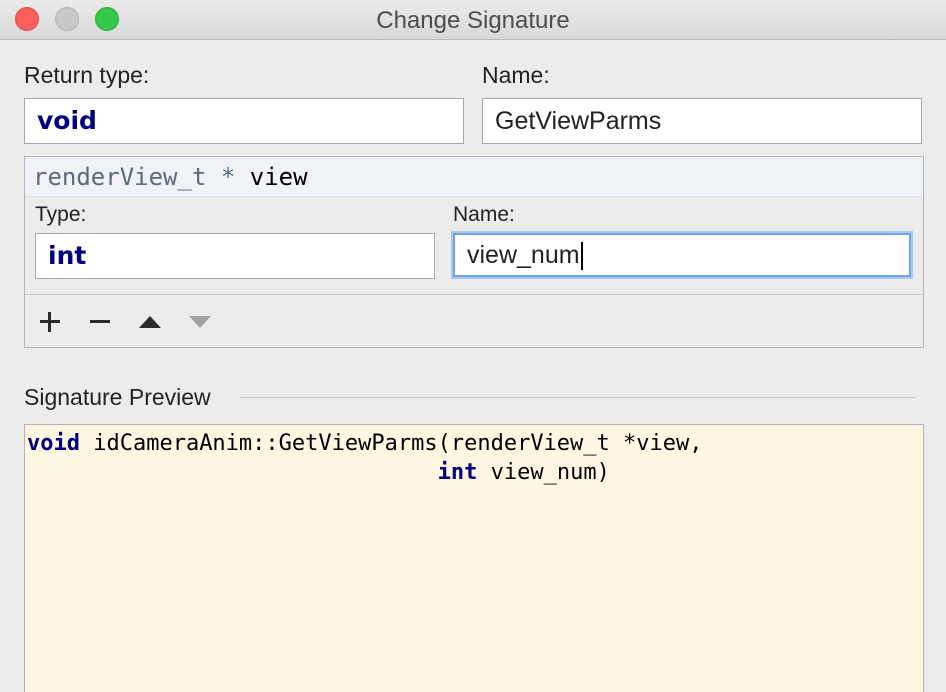  I want to click on remove-parameter-button, so click(100, 322).